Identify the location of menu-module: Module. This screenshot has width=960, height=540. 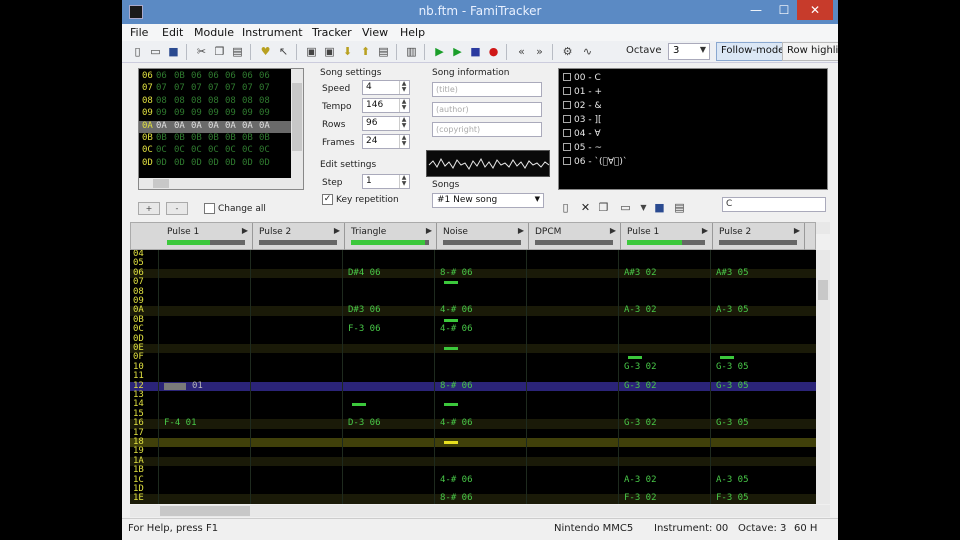
(214, 32).